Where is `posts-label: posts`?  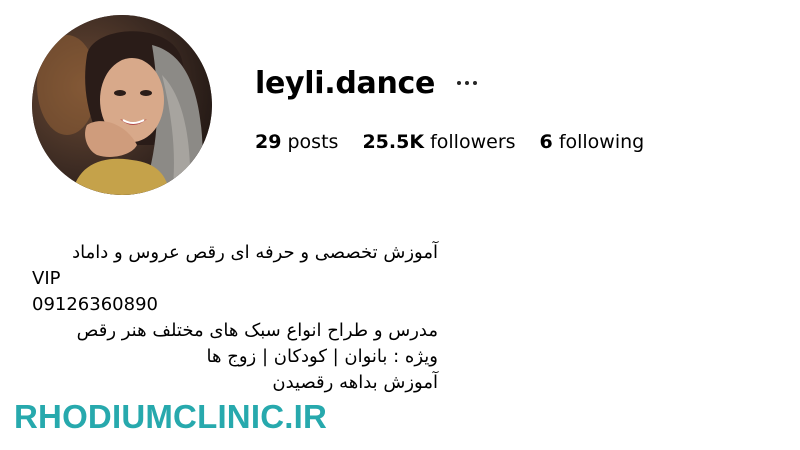
posts-label: posts is located at coordinates (313, 142).